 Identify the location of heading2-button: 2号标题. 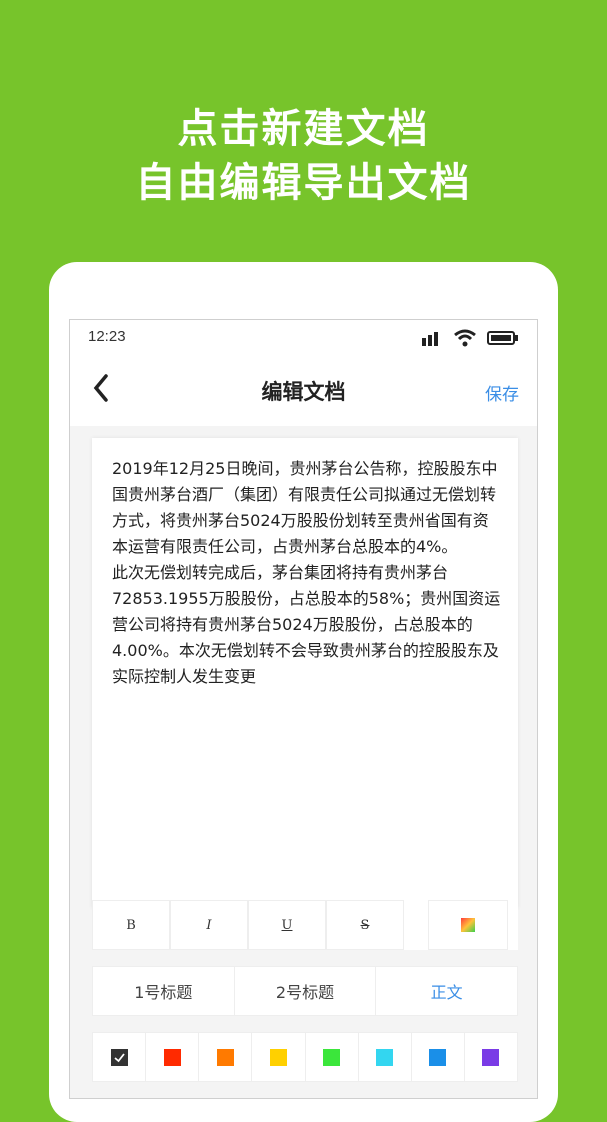
(306, 991).